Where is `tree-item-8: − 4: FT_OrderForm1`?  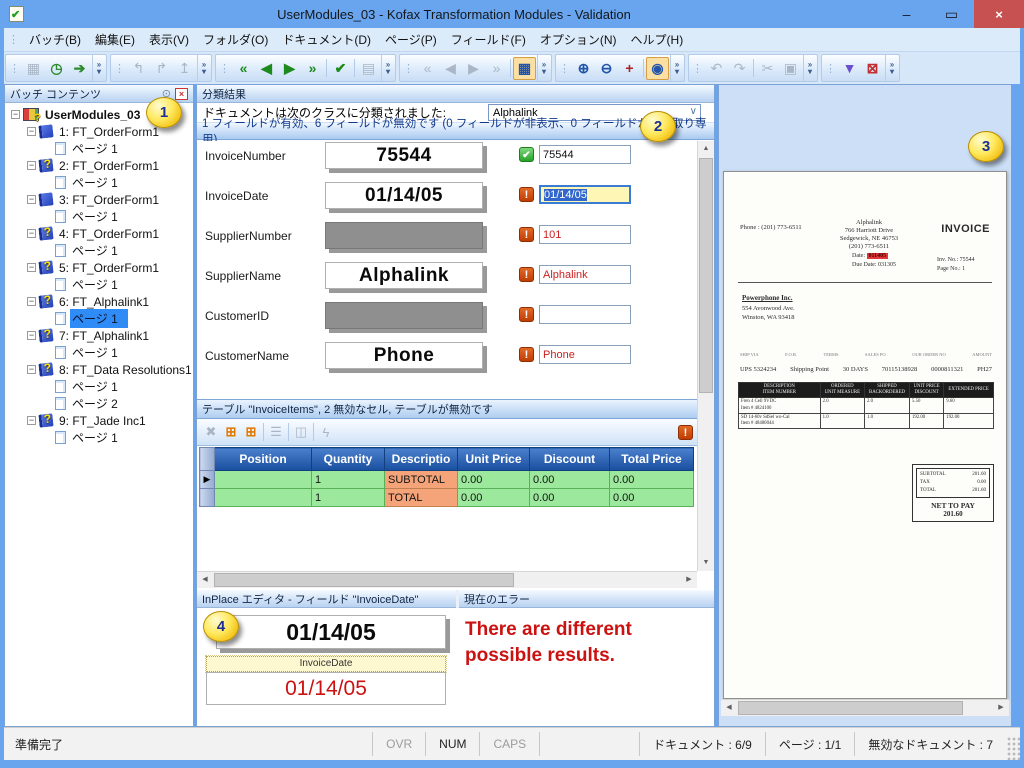
tree-item-8: − 4: FT_OrderForm1 is located at coordinates (99, 233).